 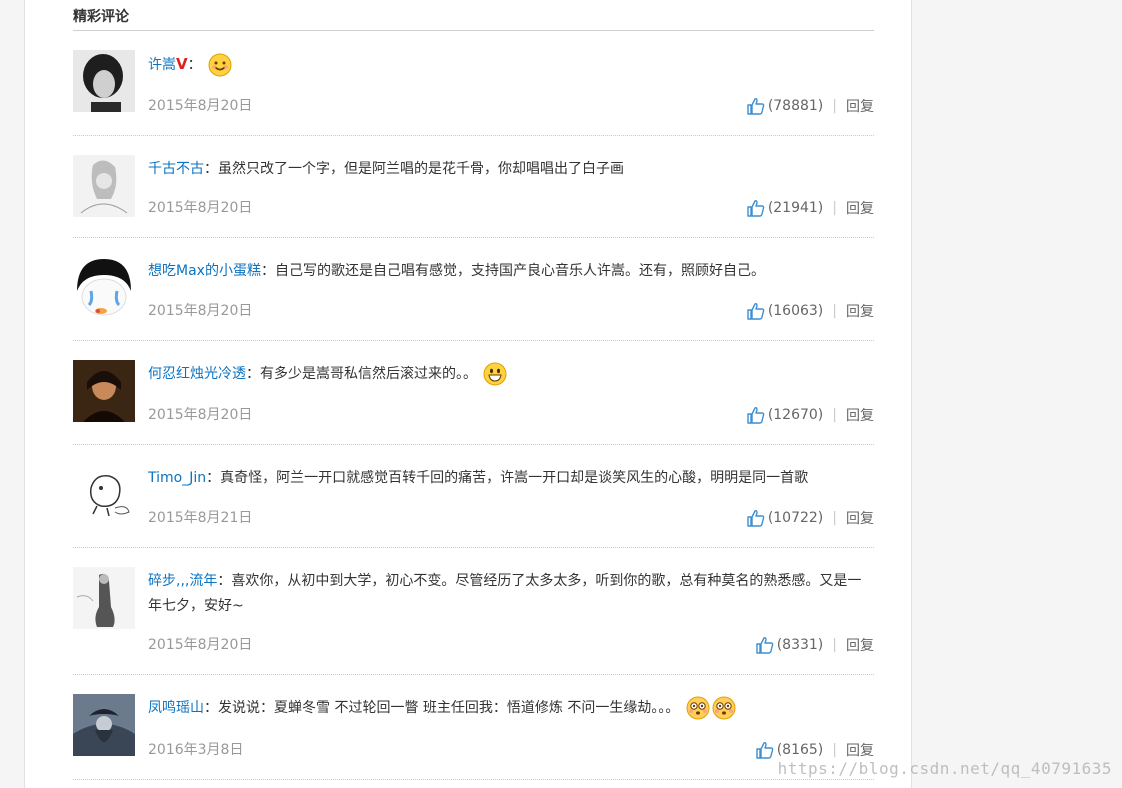 What do you see at coordinates (182, 64) in the screenshot?
I see `vip-badge: V` at bounding box center [182, 64].